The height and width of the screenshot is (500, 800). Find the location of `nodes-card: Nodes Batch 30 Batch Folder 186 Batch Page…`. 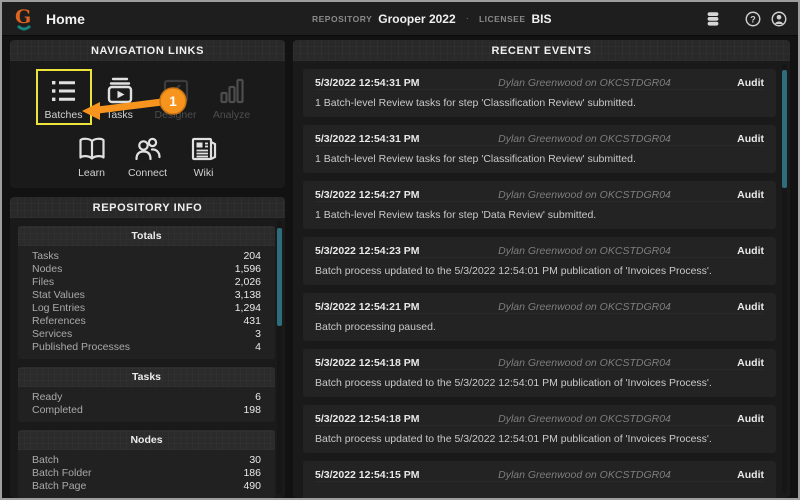

nodes-card: Nodes Batch 30 Batch Folder 186 Batch Page… is located at coordinates (146, 464).